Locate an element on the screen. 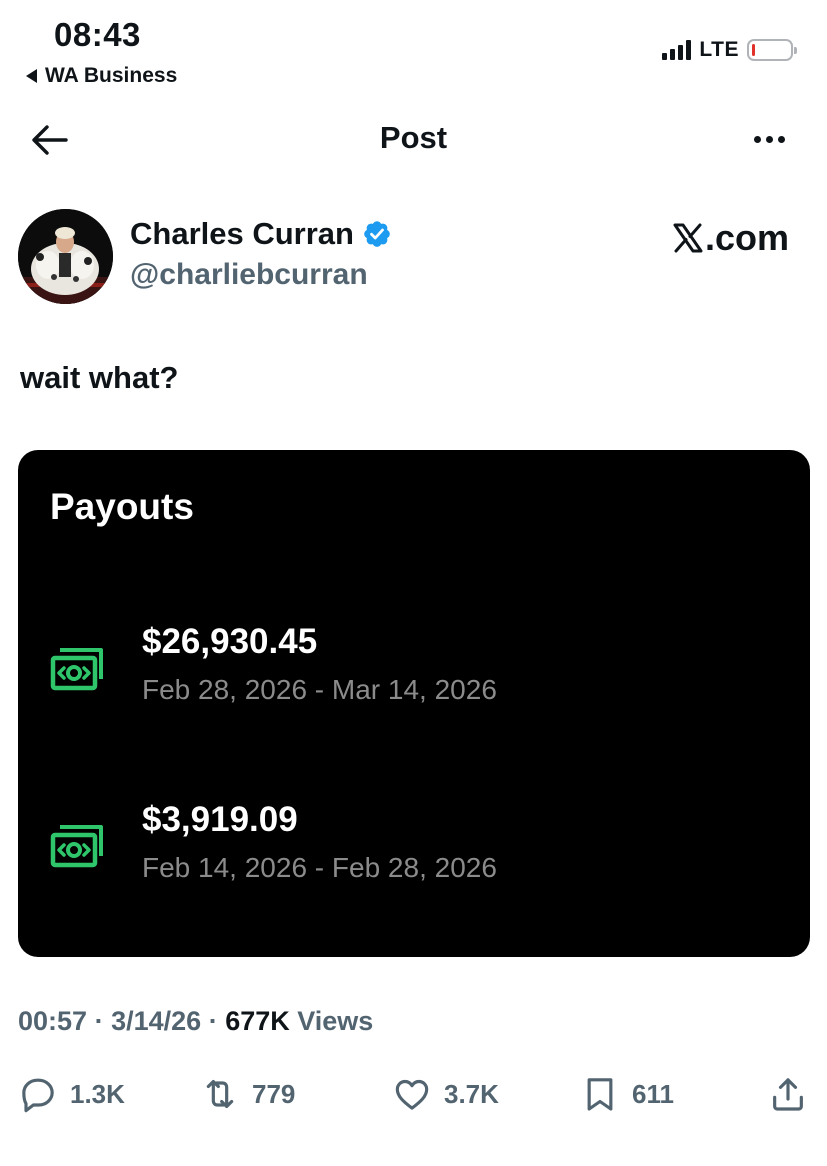 This screenshot has height=1166, width=827. bookmark-button: 611 is located at coordinates (627, 1094).